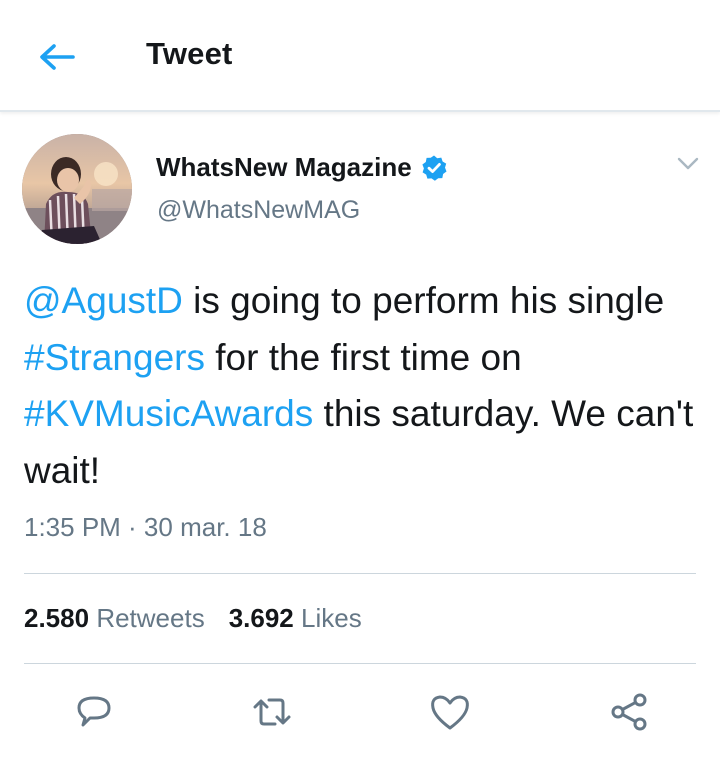 This screenshot has height=764, width=720. I want to click on author-name-text: WhatsNew Magazine, so click(284, 167).